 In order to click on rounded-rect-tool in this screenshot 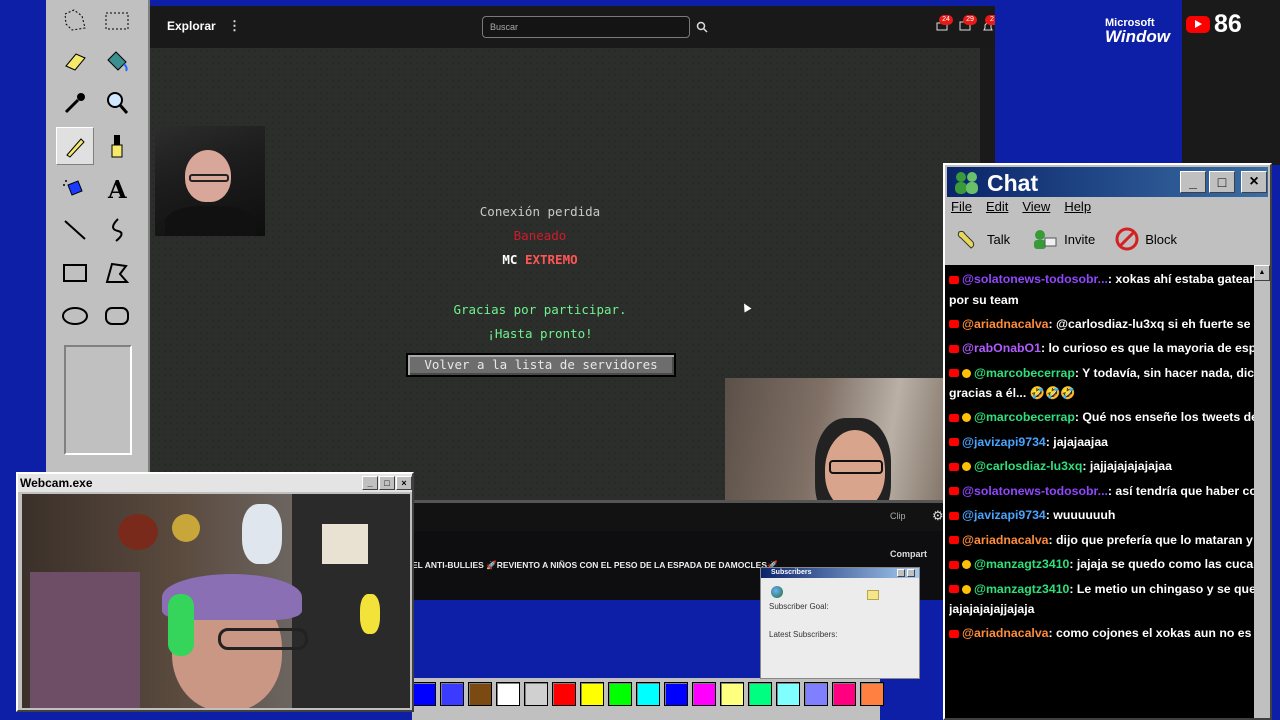, I will do `click(117, 316)`.